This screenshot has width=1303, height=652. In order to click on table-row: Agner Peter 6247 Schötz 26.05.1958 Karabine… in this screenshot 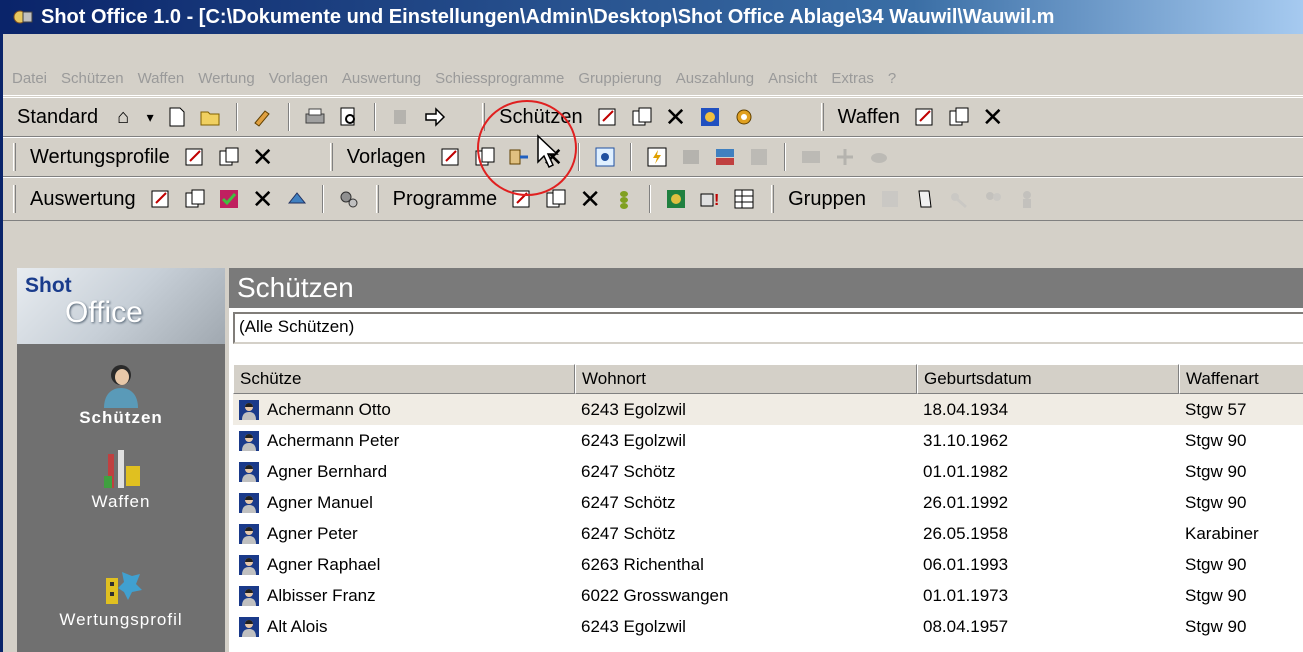, I will do `click(768, 533)`.